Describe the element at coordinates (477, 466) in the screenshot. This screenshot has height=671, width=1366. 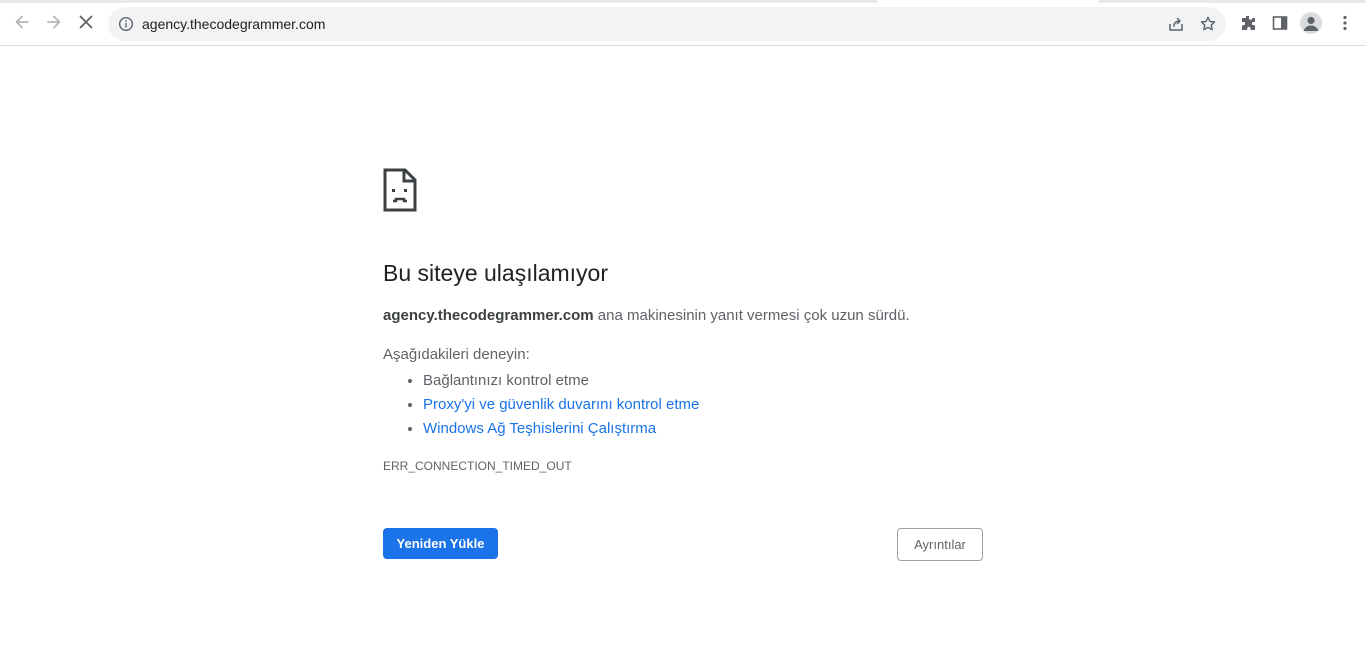
I see `error-code: ERR_CONNECTION_TIMED_OUT` at that location.